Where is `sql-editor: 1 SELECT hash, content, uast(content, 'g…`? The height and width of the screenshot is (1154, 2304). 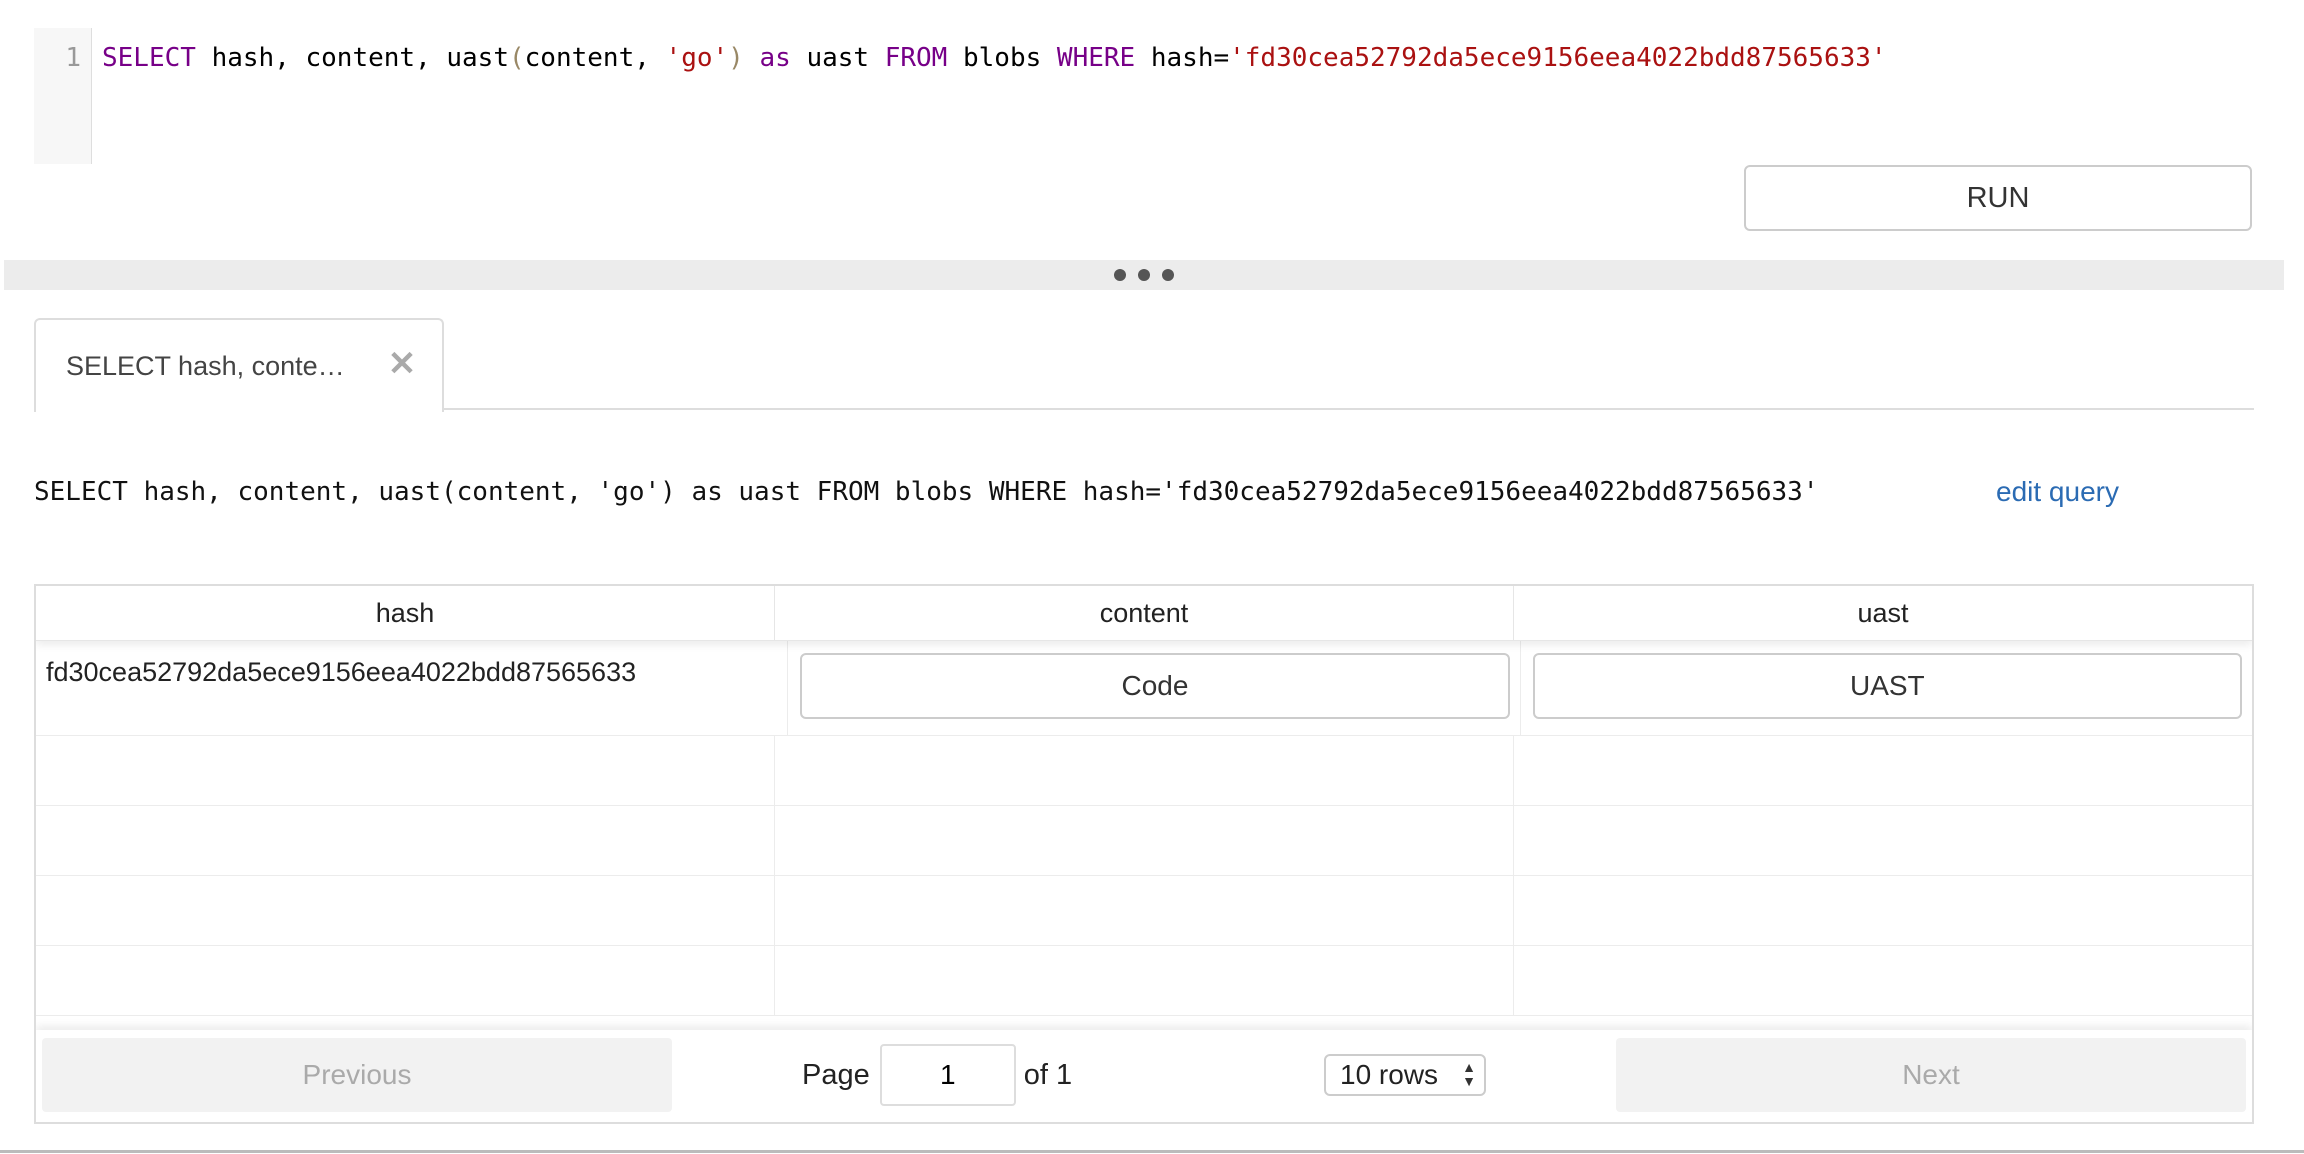 sql-editor: 1 SELECT hash, content, uast(content, 'g… is located at coordinates (1144, 96).